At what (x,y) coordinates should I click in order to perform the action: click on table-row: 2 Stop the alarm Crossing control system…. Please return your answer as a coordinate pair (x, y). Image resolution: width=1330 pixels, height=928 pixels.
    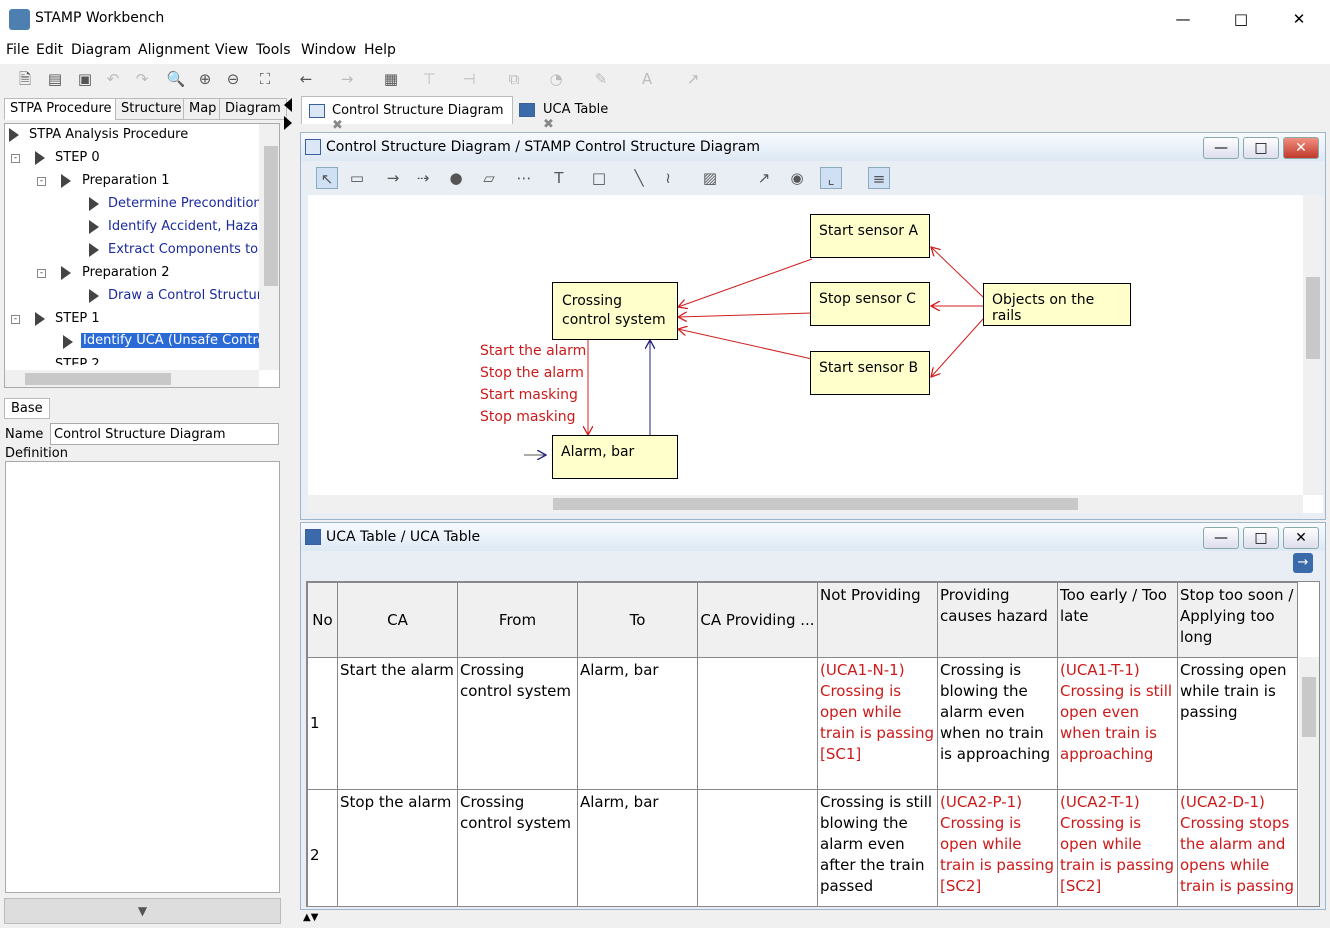
    Looking at the image, I should click on (802, 847).